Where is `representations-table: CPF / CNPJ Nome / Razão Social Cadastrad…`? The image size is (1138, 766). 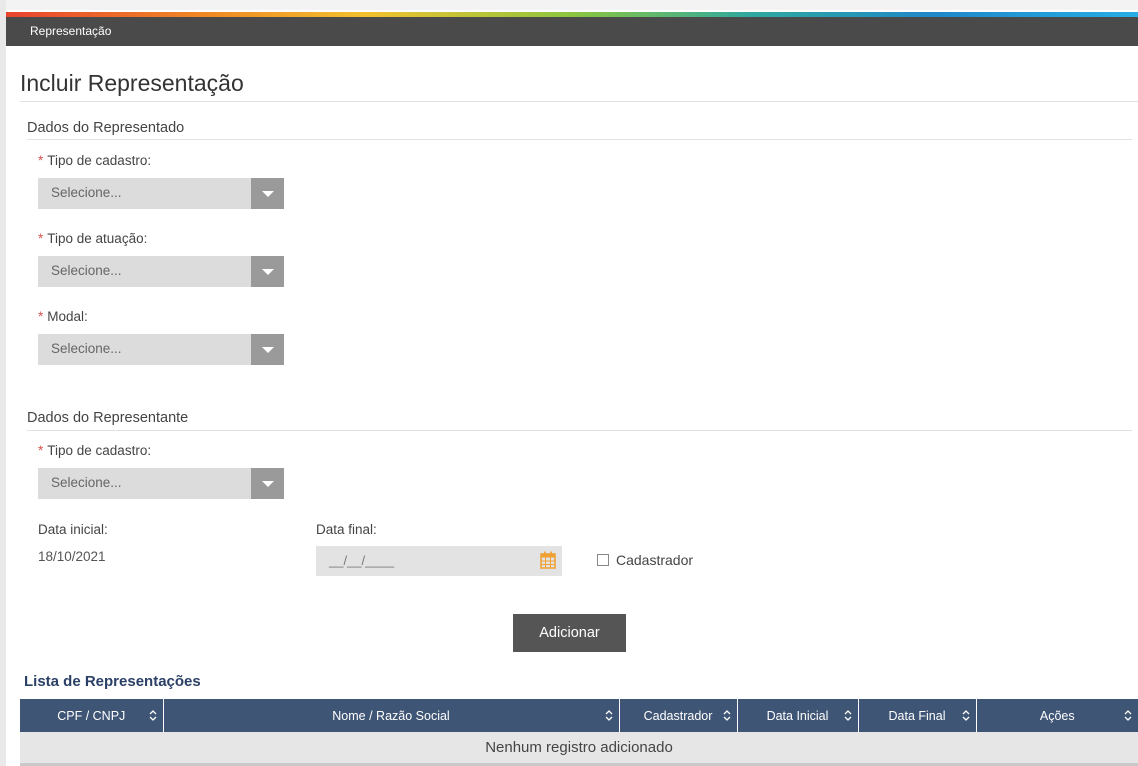
representations-table: CPF / CNPJ Nome / Razão Social Cadastrad… is located at coordinates (579, 732).